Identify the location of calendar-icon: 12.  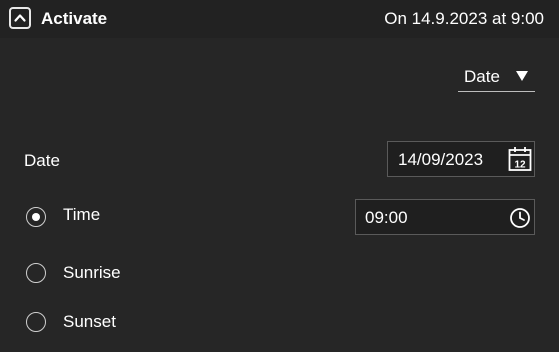
(520, 159).